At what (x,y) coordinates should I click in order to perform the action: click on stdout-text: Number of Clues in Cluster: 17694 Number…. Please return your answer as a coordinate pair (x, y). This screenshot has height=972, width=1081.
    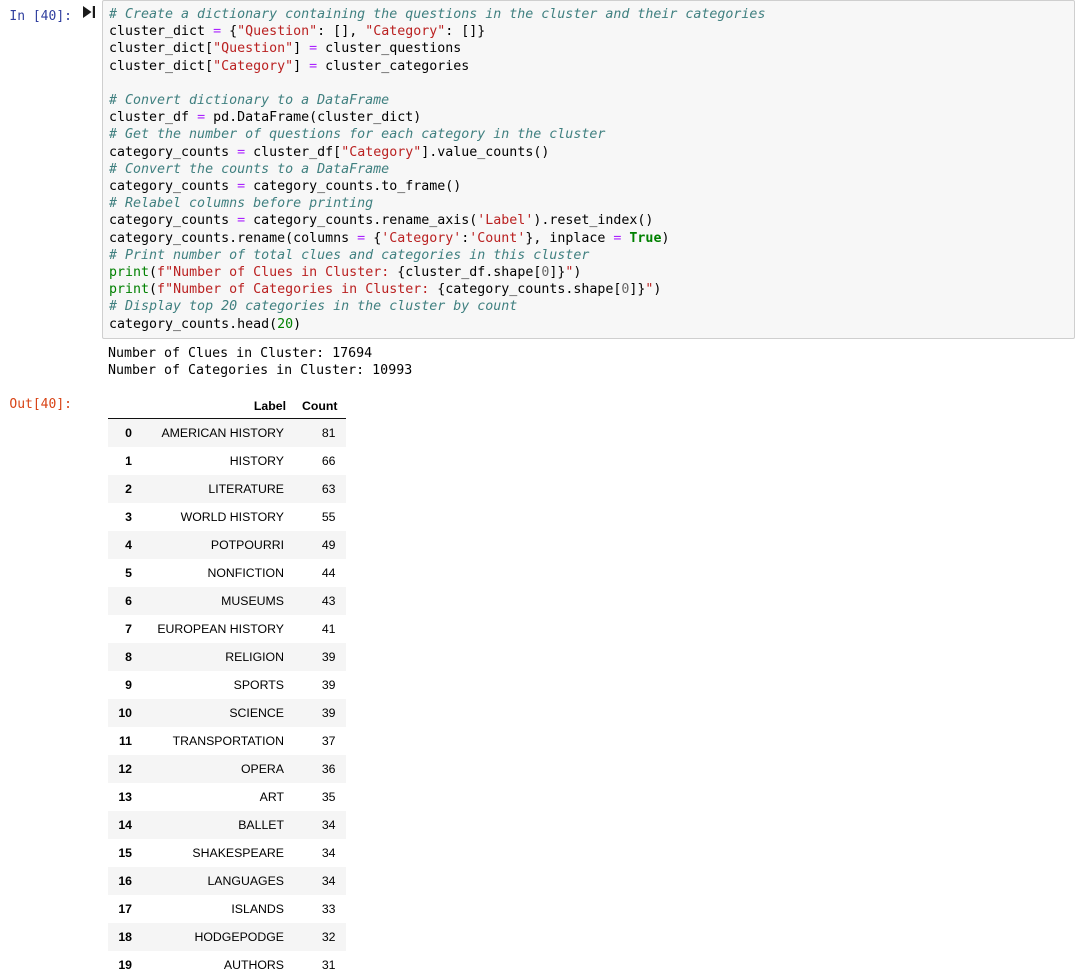
    Looking at the image, I should click on (260, 362).